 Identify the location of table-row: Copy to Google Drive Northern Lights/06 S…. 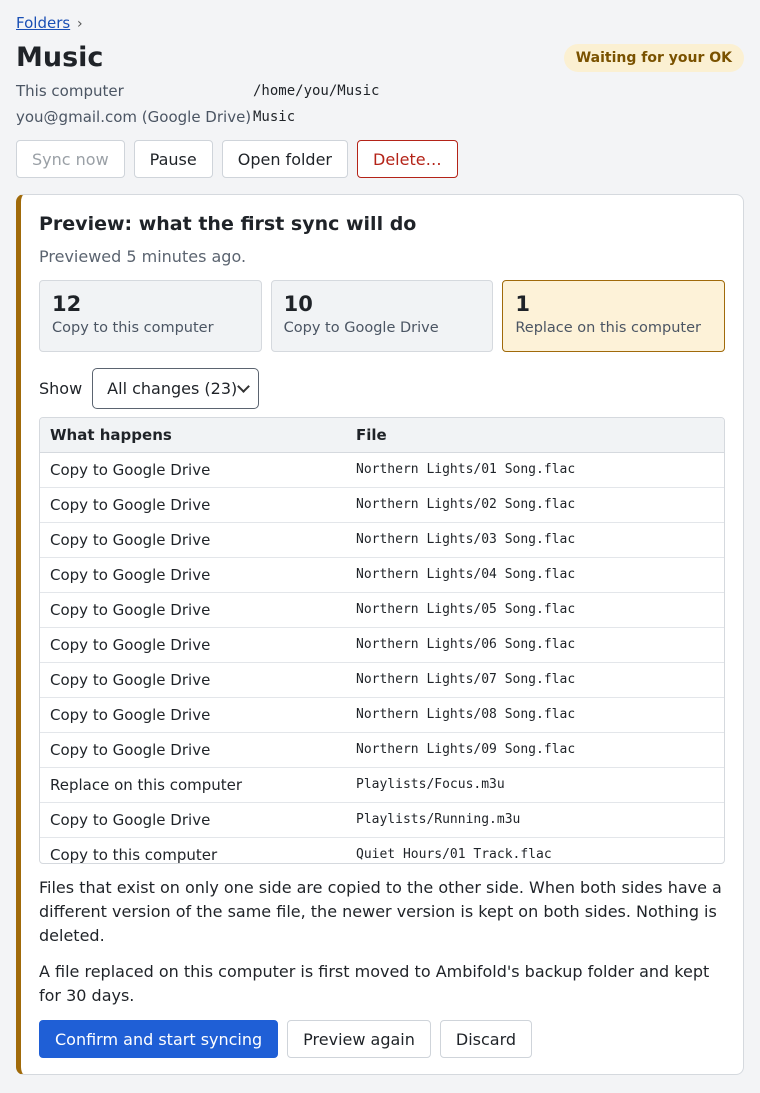
(382, 645).